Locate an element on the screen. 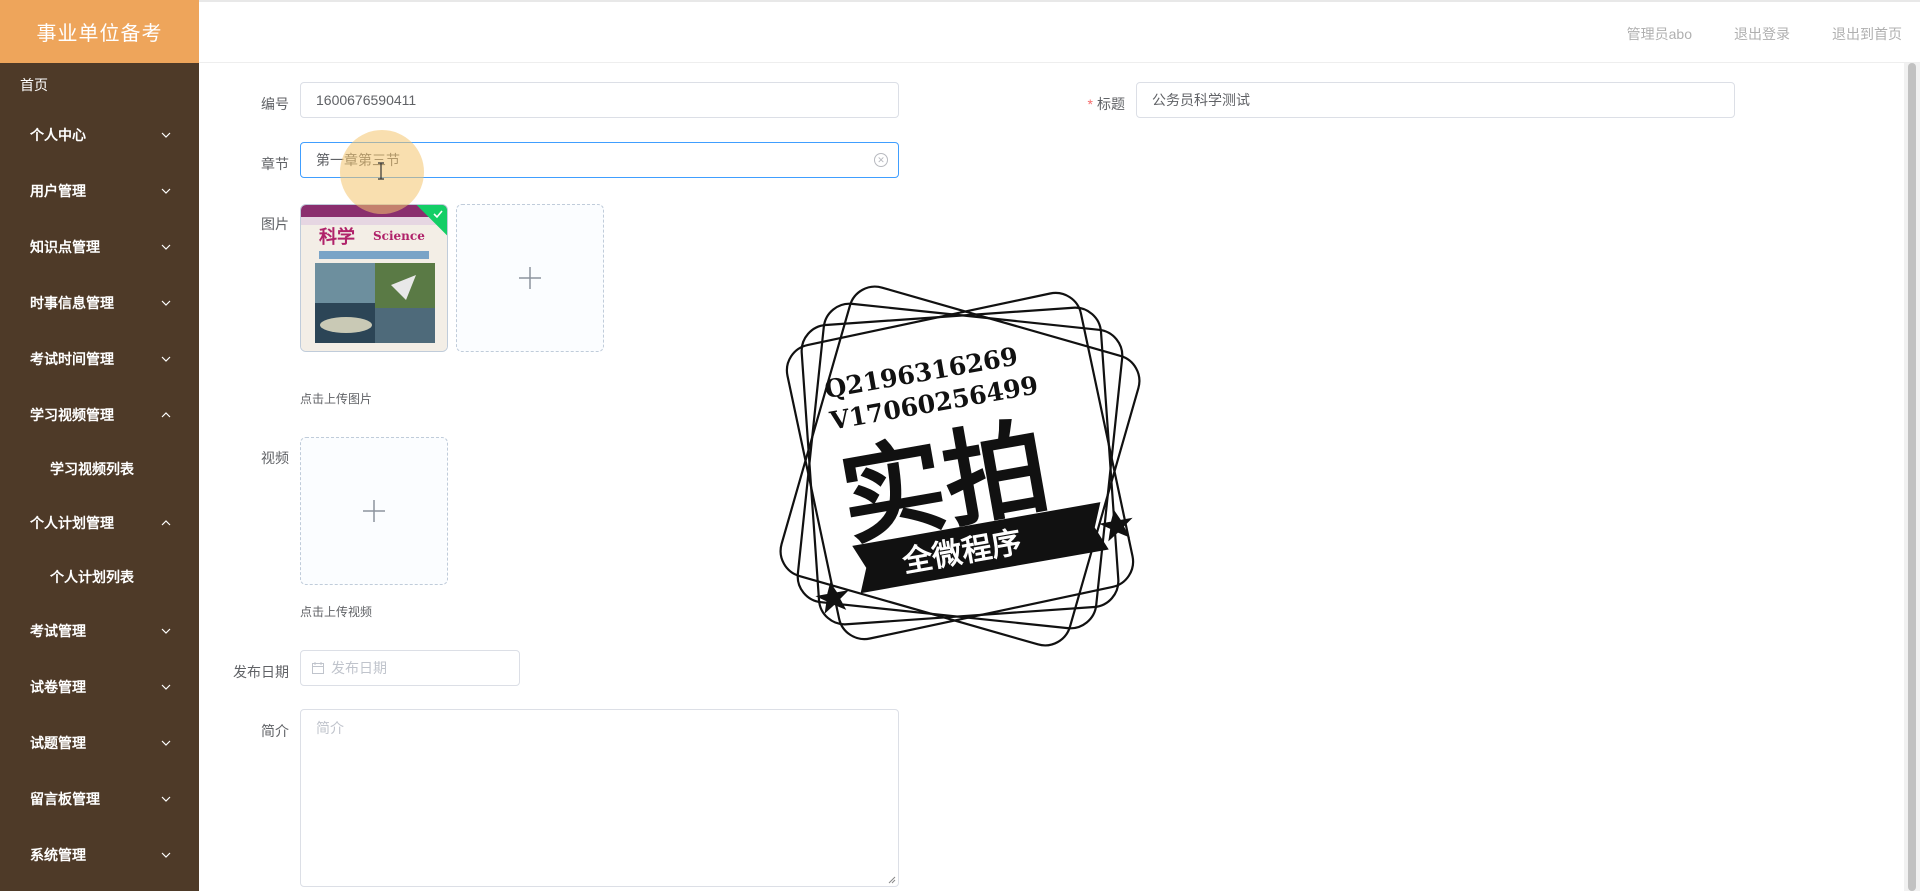 The height and width of the screenshot is (891, 1920). intro-label: 简介 is located at coordinates (275, 731).